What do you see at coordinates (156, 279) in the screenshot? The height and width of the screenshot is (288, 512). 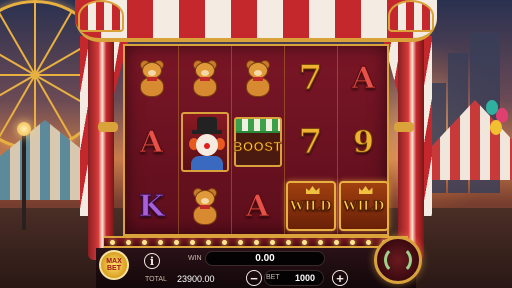 I see `total-label: TOTAL` at bounding box center [156, 279].